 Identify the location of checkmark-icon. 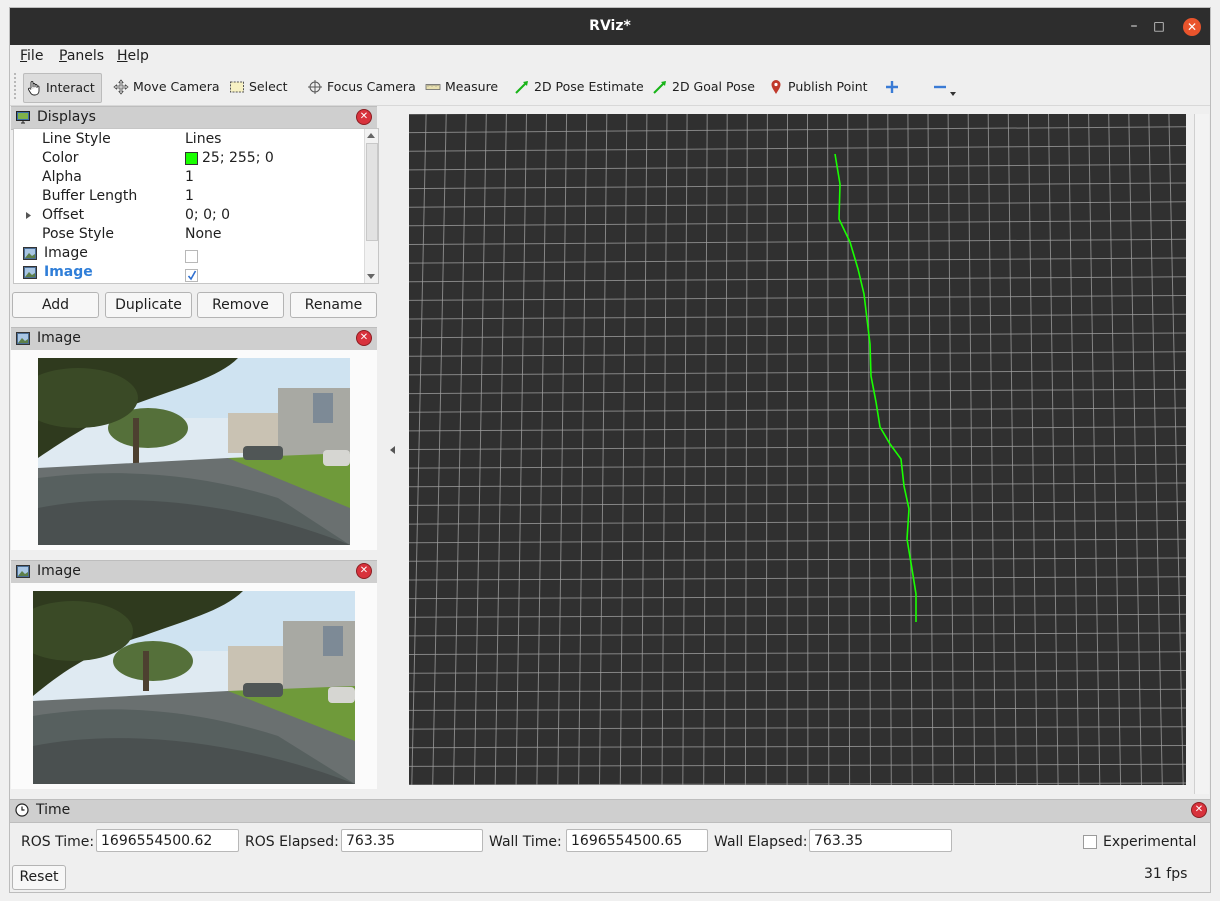
(192, 275).